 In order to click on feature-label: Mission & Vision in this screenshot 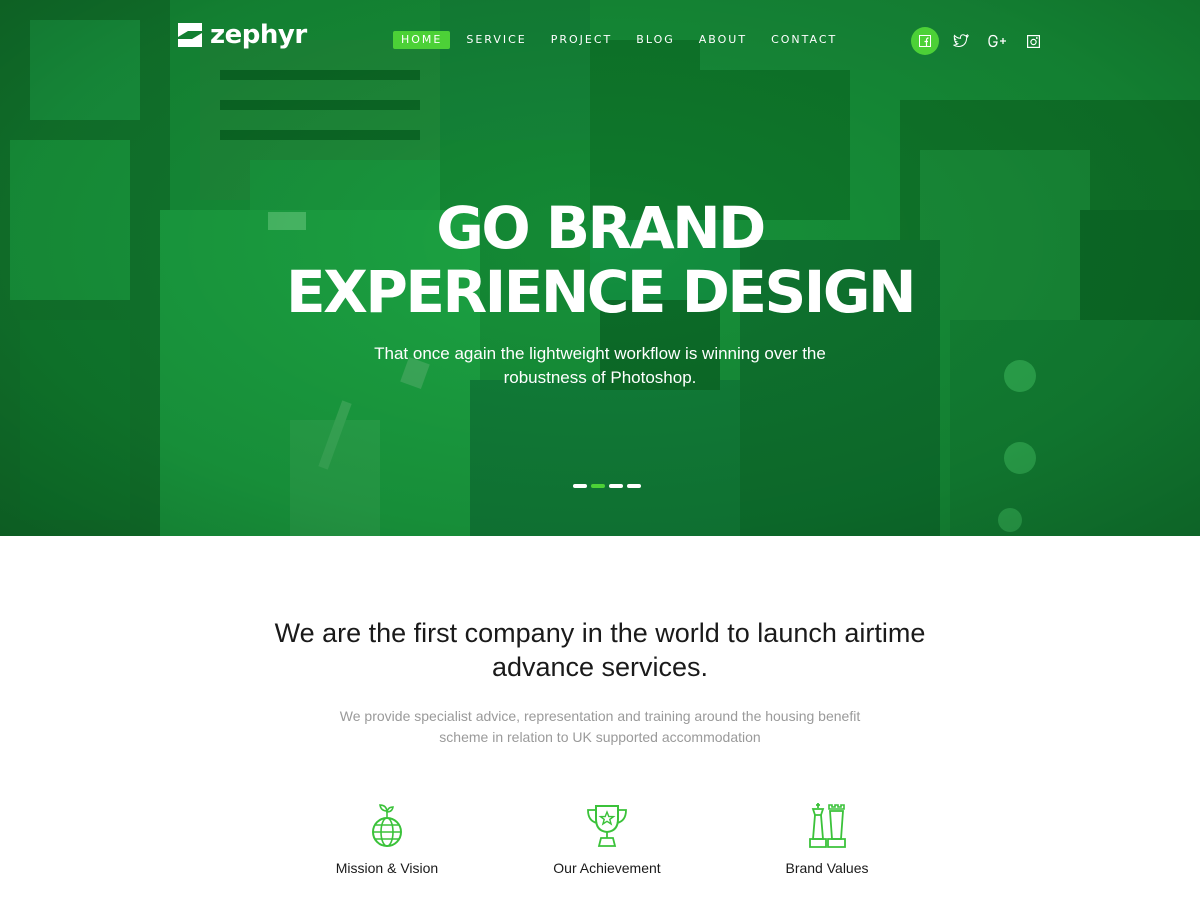, I will do `click(387, 868)`.